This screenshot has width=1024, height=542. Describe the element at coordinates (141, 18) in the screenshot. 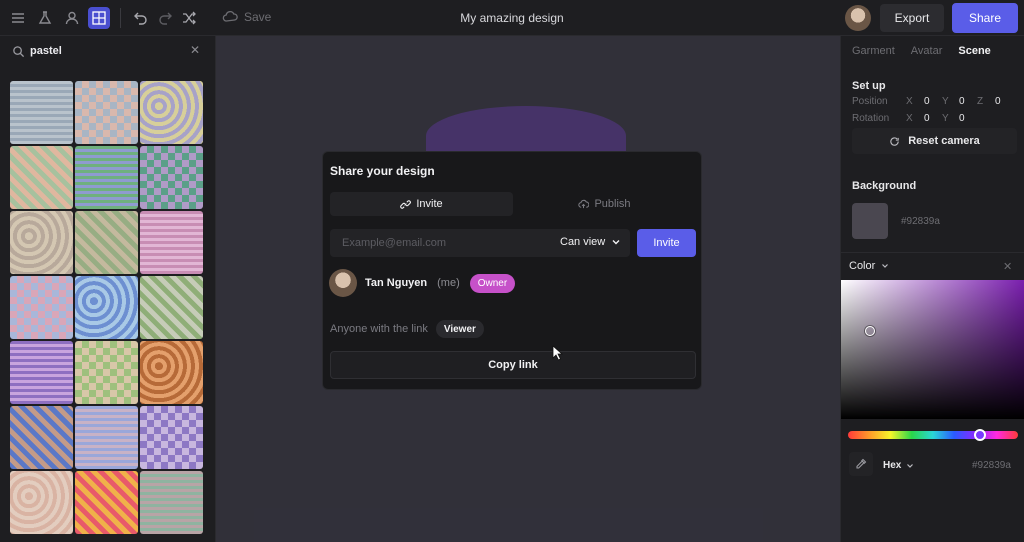

I see `undo-icon` at that location.